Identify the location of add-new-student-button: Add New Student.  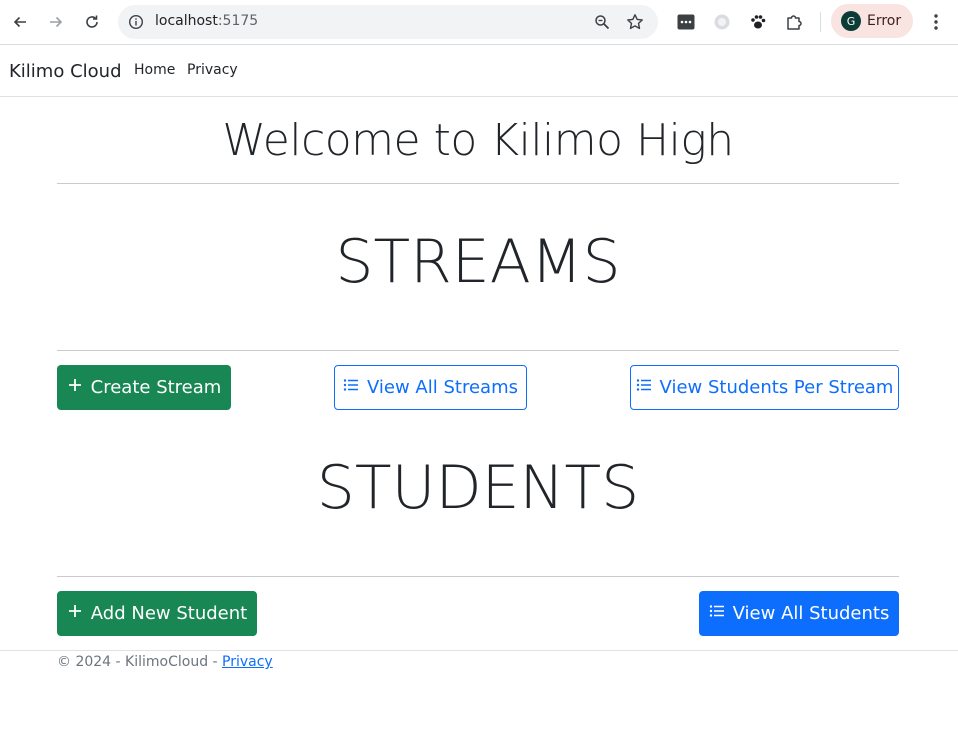
(157, 613).